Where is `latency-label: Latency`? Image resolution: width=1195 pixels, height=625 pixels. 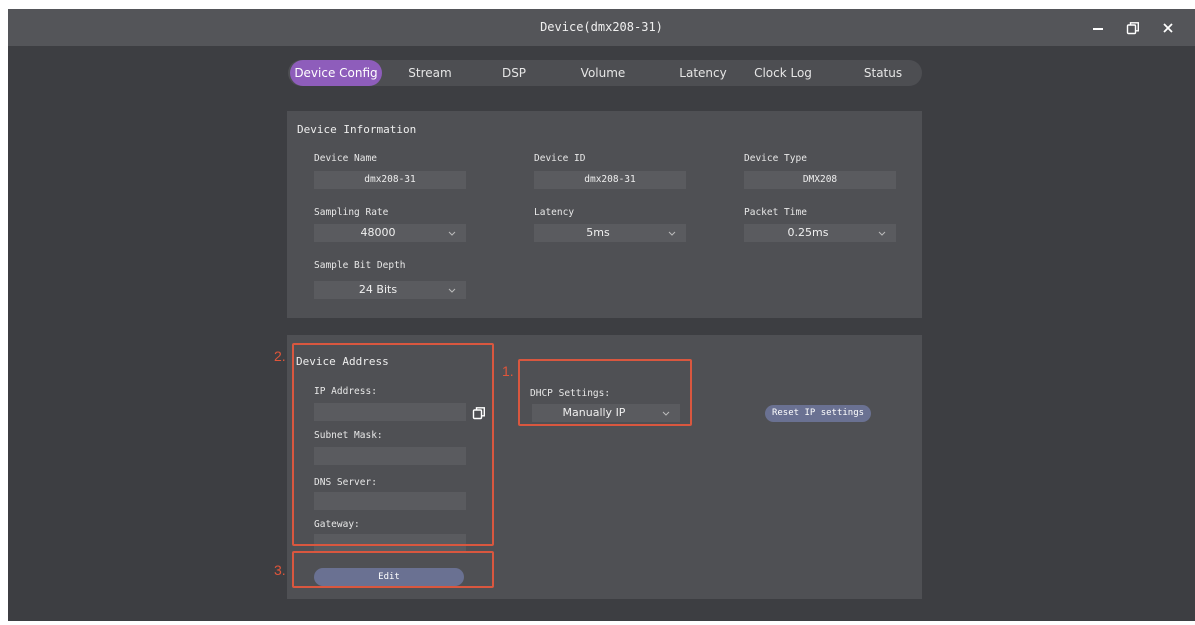
latency-label: Latency is located at coordinates (554, 212).